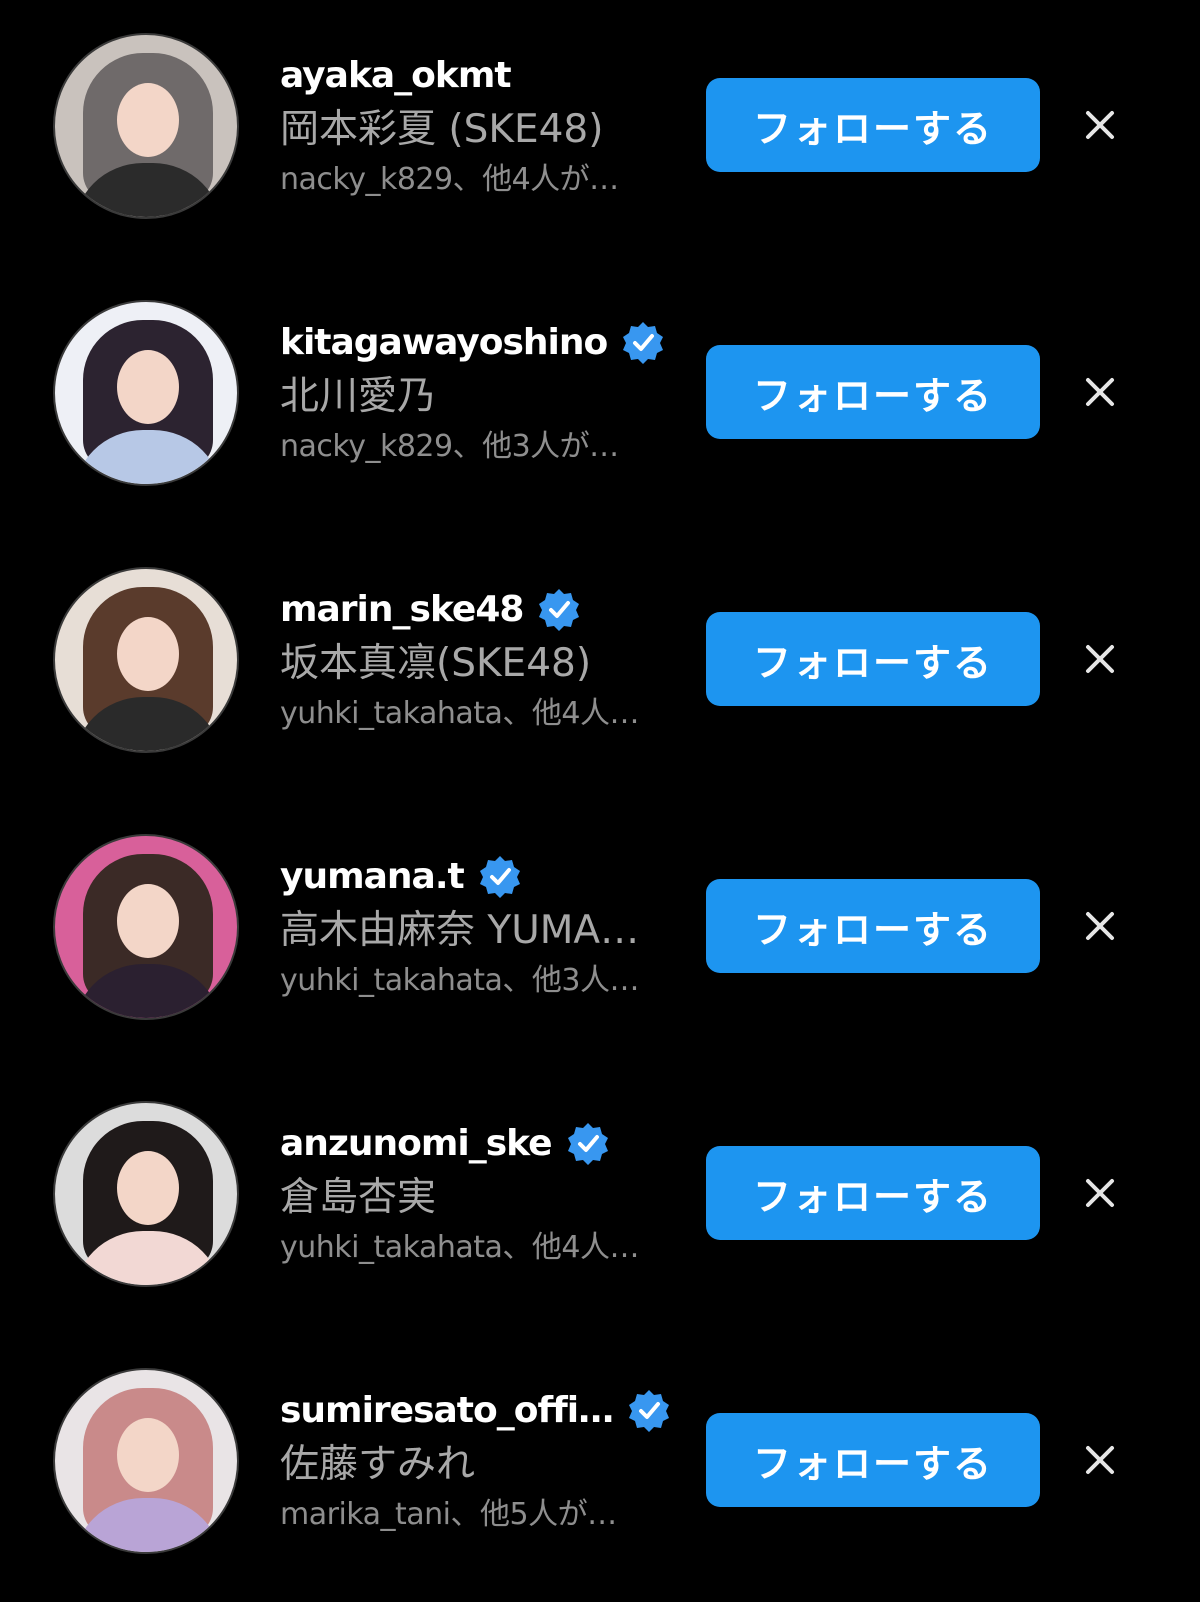  I want to click on display-name: 倉島杏実, so click(358, 1197).